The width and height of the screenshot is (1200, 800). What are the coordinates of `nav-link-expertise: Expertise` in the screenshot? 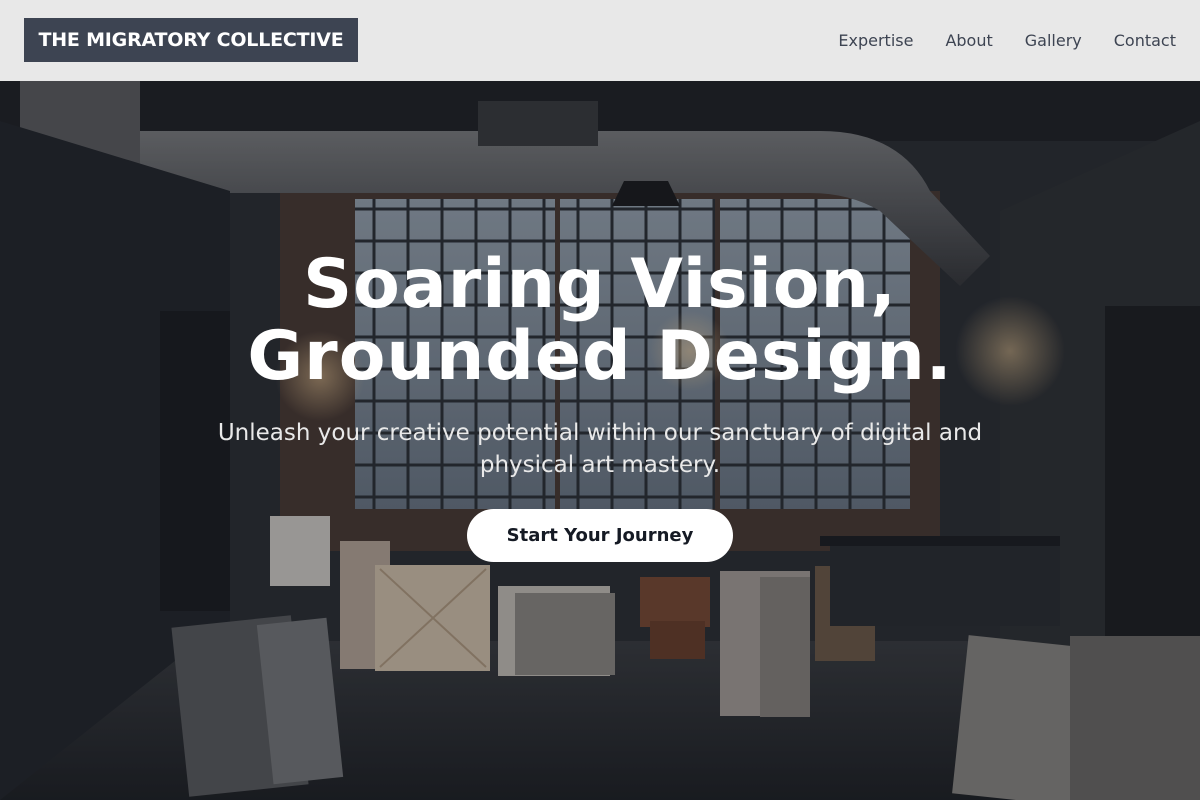 It's located at (875, 40).